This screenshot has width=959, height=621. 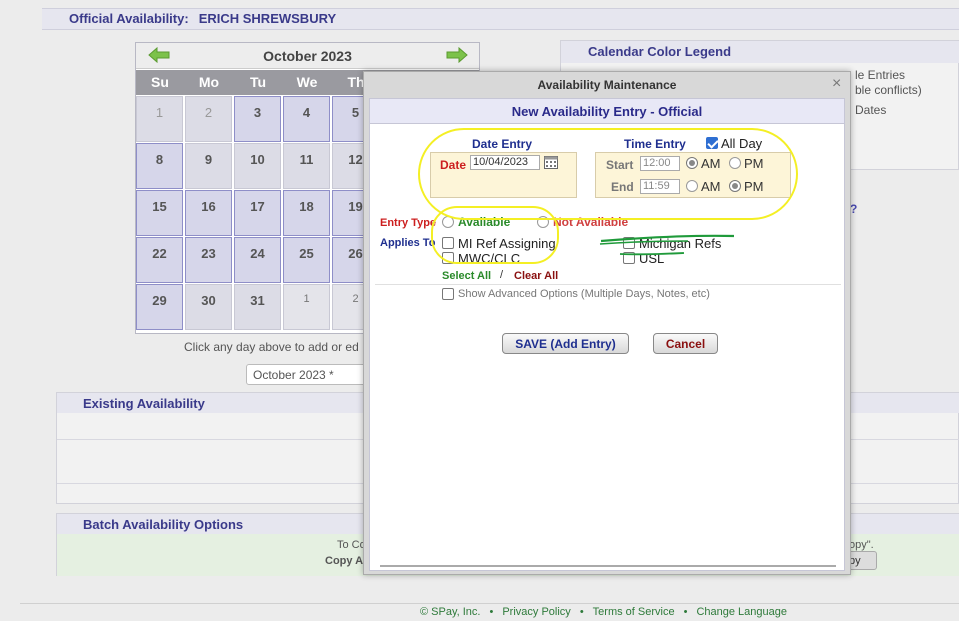 What do you see at coordinates (306, 119) in the screenshot?
I see `calendar-day: 4` at bounding box center [306, 119].